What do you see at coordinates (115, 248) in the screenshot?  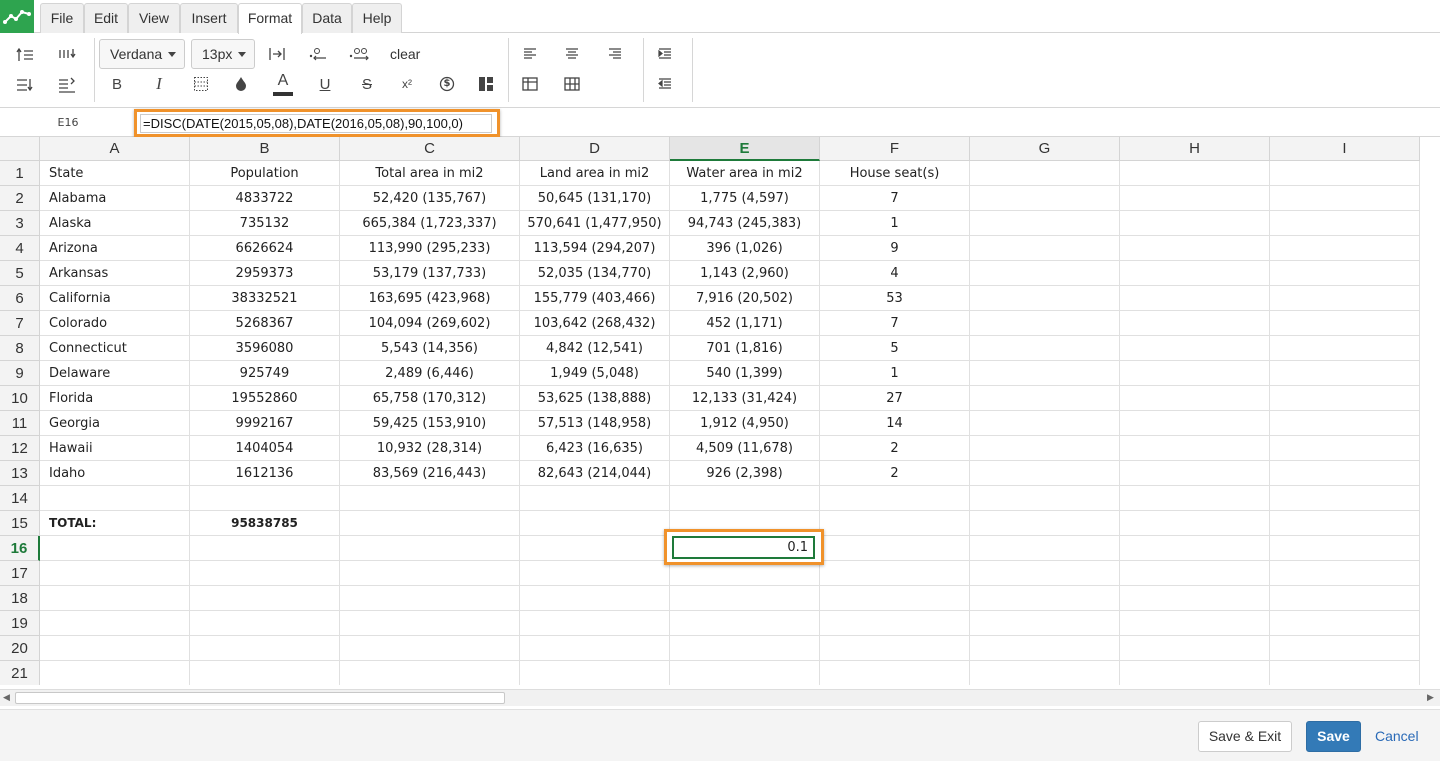 I see `cell-a4: Arizona` at bounding box center [115, 248].